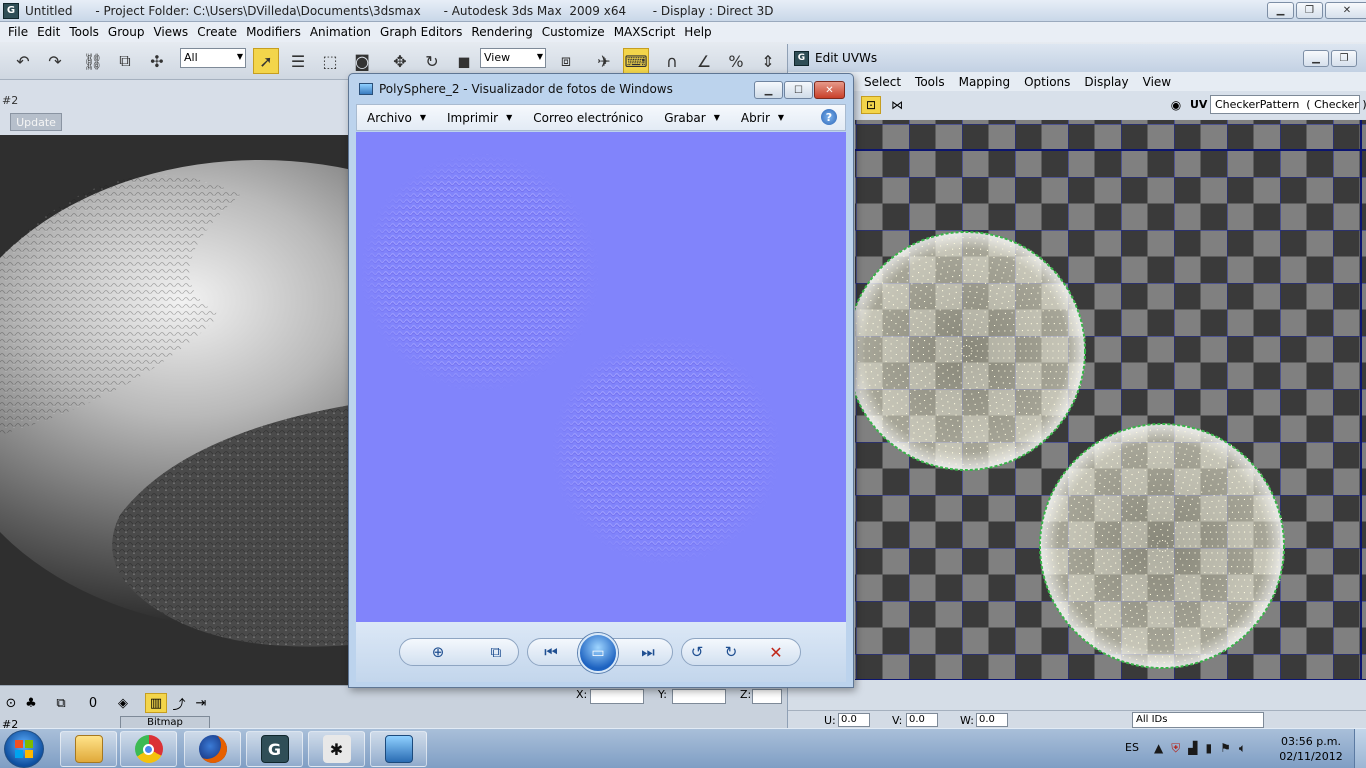 The width and height of the screenshot is (1366, 768). I want to click on pv-menu-abrir: Abrir ▼, so click(762, 118).